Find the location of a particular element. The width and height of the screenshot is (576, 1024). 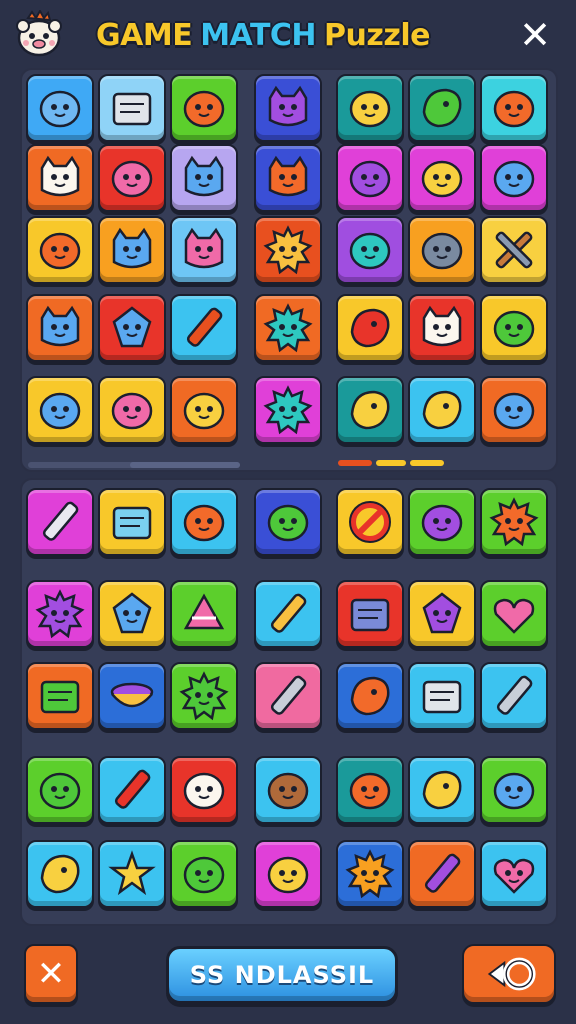

blue-plum-icon is located at coordinates (514, 179).